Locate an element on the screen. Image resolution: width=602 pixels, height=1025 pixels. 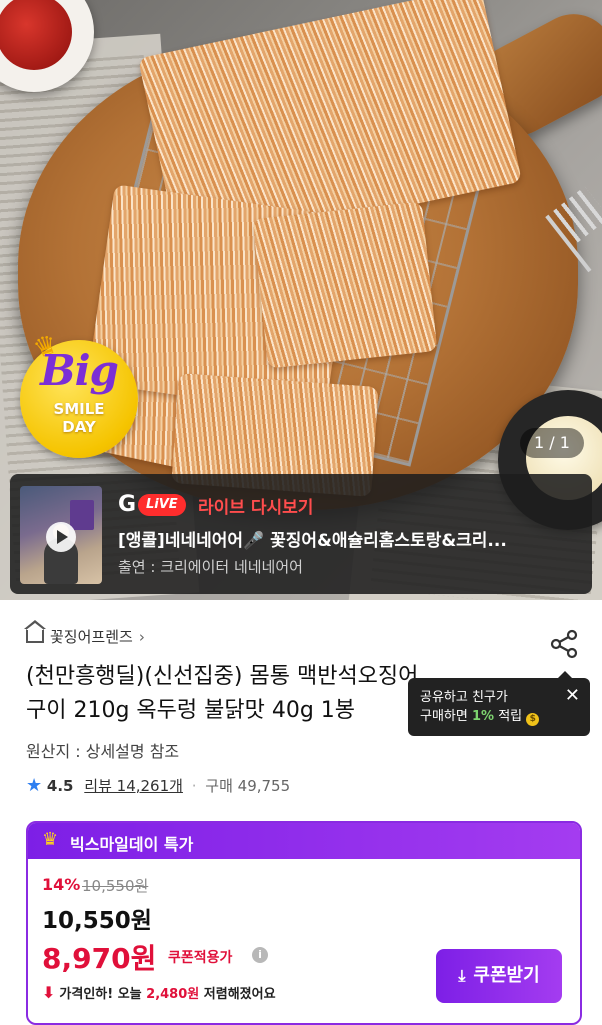
tooltip-line-1: 공유하고 친구가 is located at coordinates (464, 697).